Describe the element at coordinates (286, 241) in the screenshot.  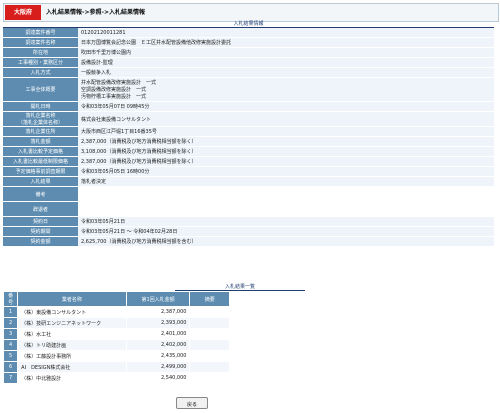
I see `detail-value: 2,625,700（消費税及び地方消費税相当額を含む）` at that location.